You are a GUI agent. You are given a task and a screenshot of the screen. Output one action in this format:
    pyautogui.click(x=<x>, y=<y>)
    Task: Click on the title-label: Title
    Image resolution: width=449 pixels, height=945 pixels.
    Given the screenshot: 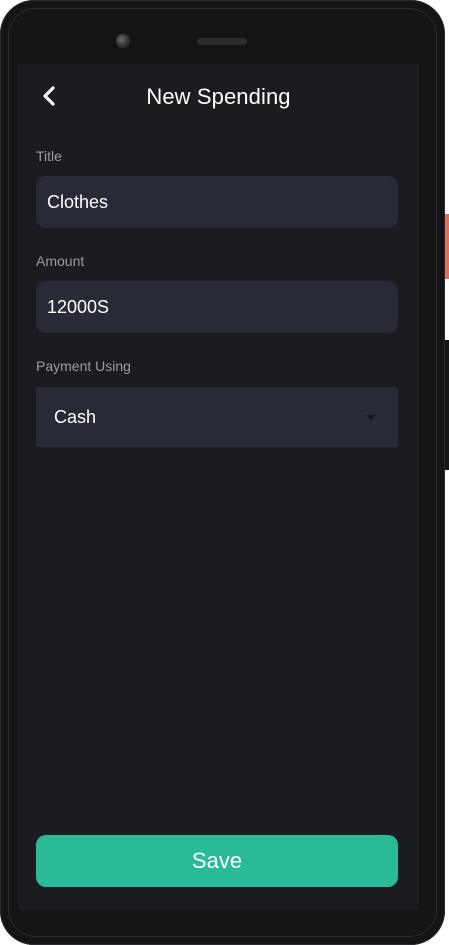 What is the action you would take?
    pyautogui.click(x=49, y=156)
    